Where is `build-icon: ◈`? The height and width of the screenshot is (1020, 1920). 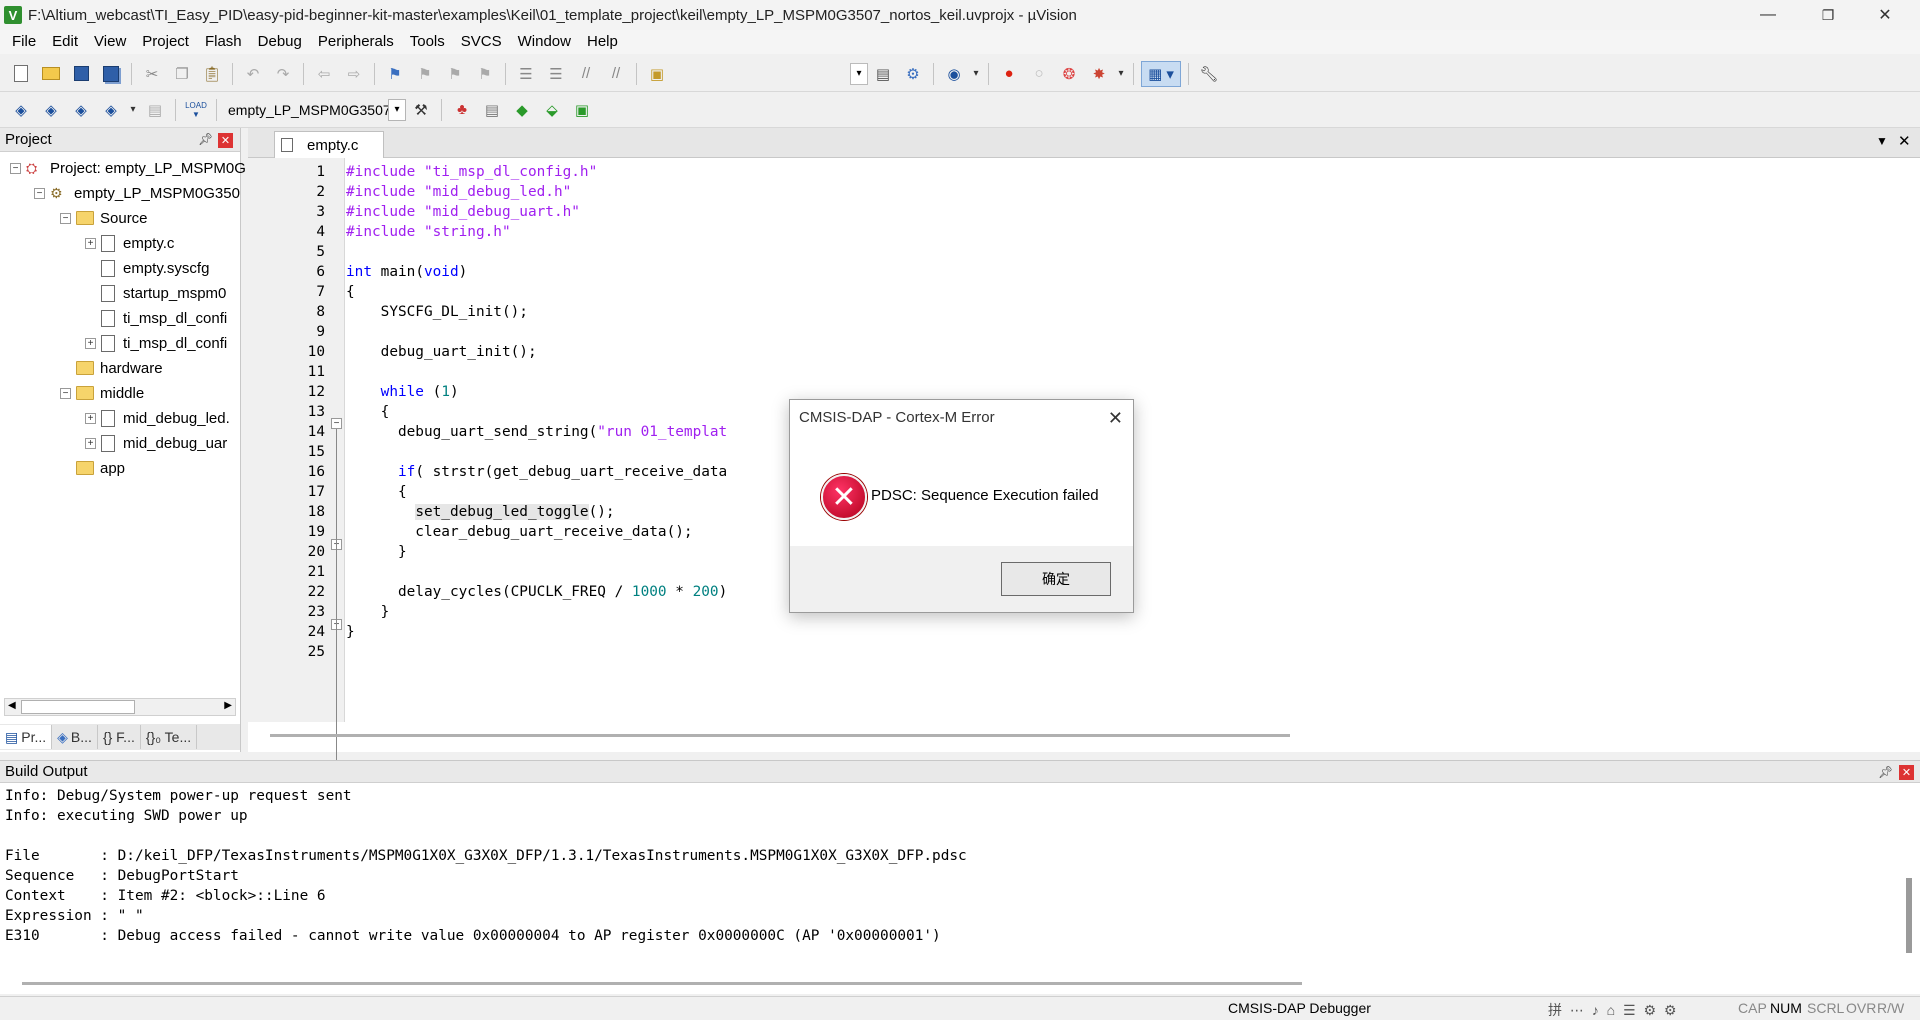 build-icon: ◈ is located at coordinates (51, 110).